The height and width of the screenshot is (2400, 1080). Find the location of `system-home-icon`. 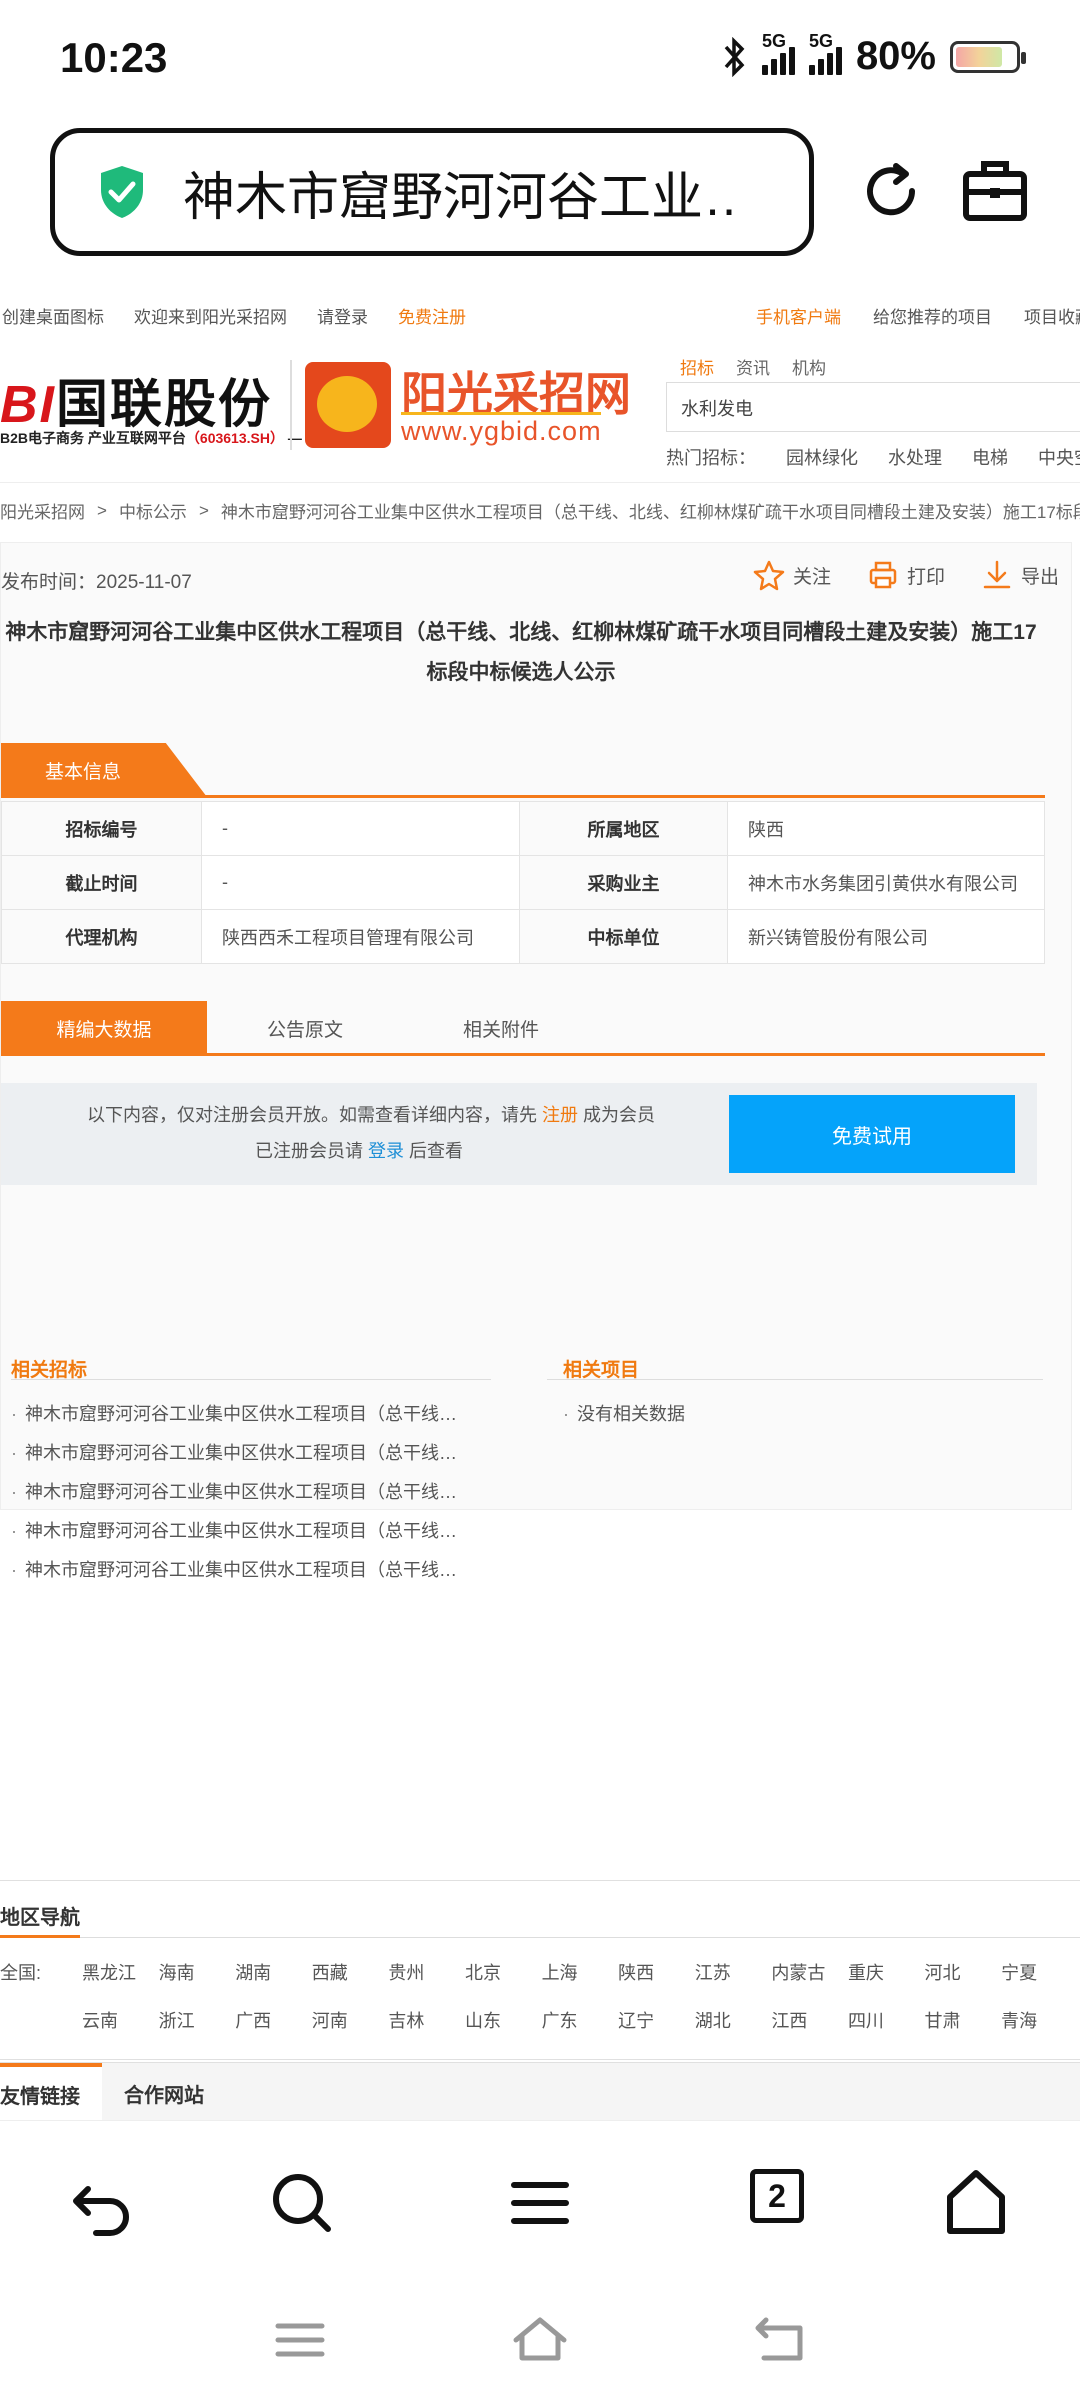

system-home-icon is located at coordinates (540, 2340).